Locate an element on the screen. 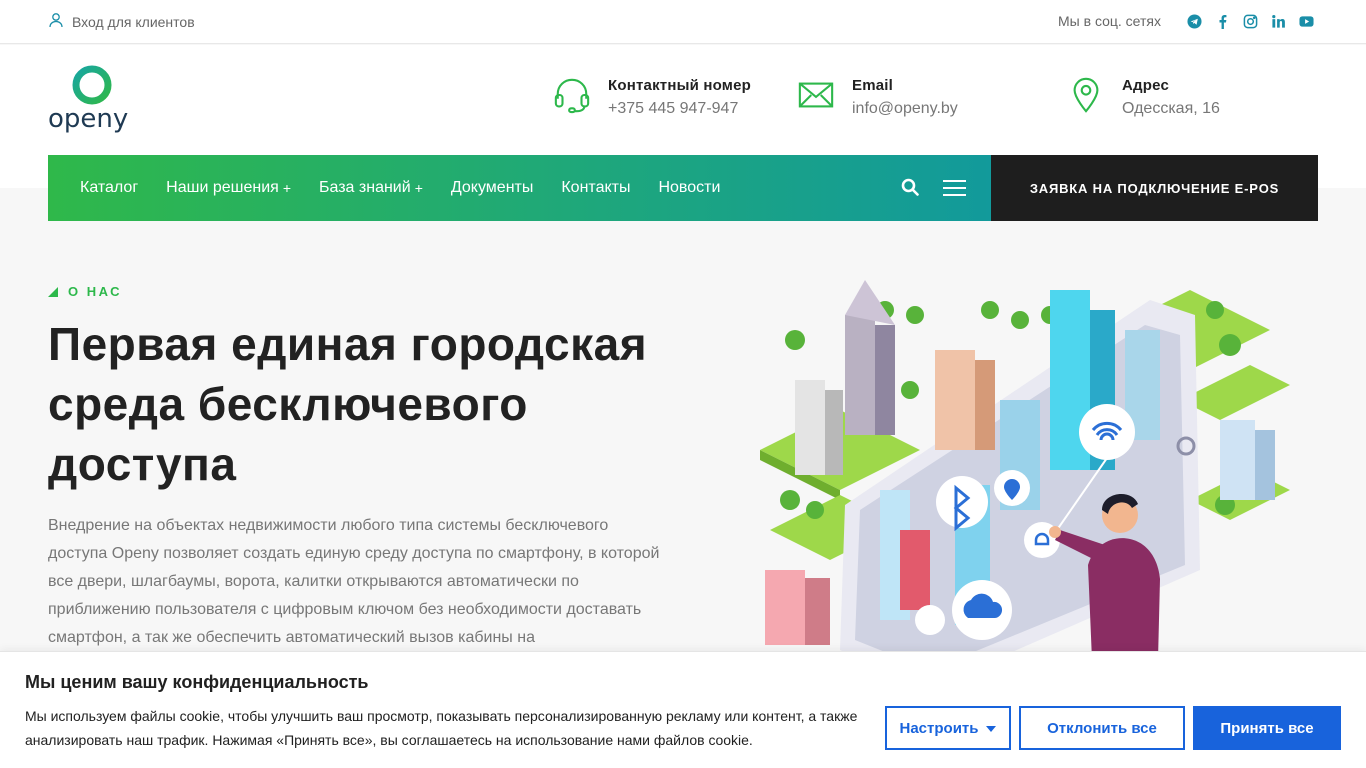 The width and height of the screenshot is (1366, 768). nav-item-news: Новости is located at coordinates (689, 188).